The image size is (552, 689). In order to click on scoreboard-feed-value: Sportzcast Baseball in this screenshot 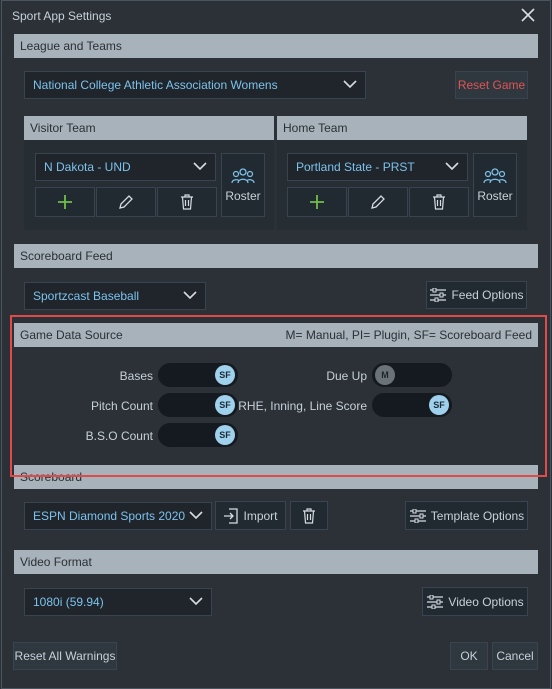, I will do `click(86, 296)`.